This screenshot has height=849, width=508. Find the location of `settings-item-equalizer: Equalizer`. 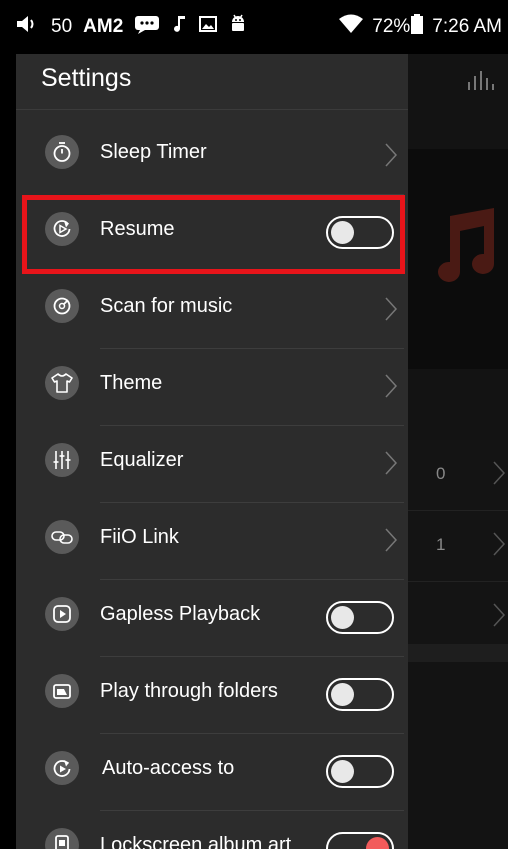

settings-item-equalizer: Equalizer is located at coordinates (212, 464).